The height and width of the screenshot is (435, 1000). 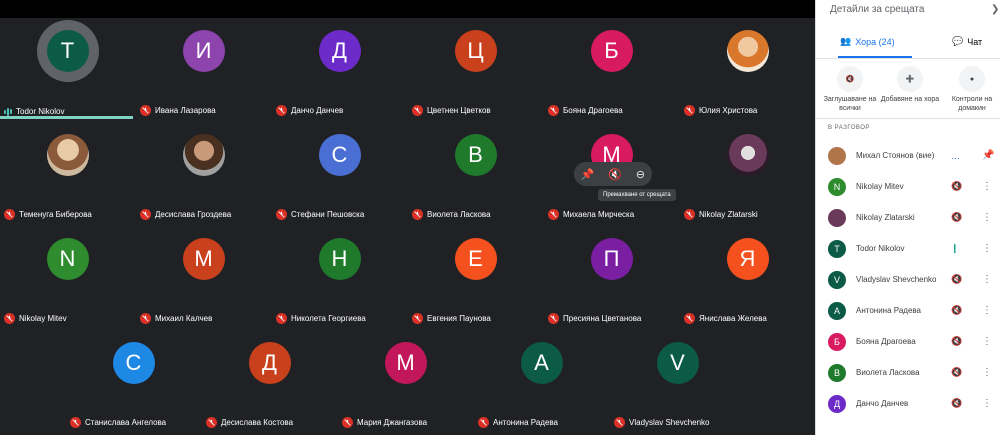 I want to click on participant-tile: V Vladyslav Shevchenko, so click(x=677, y=382).